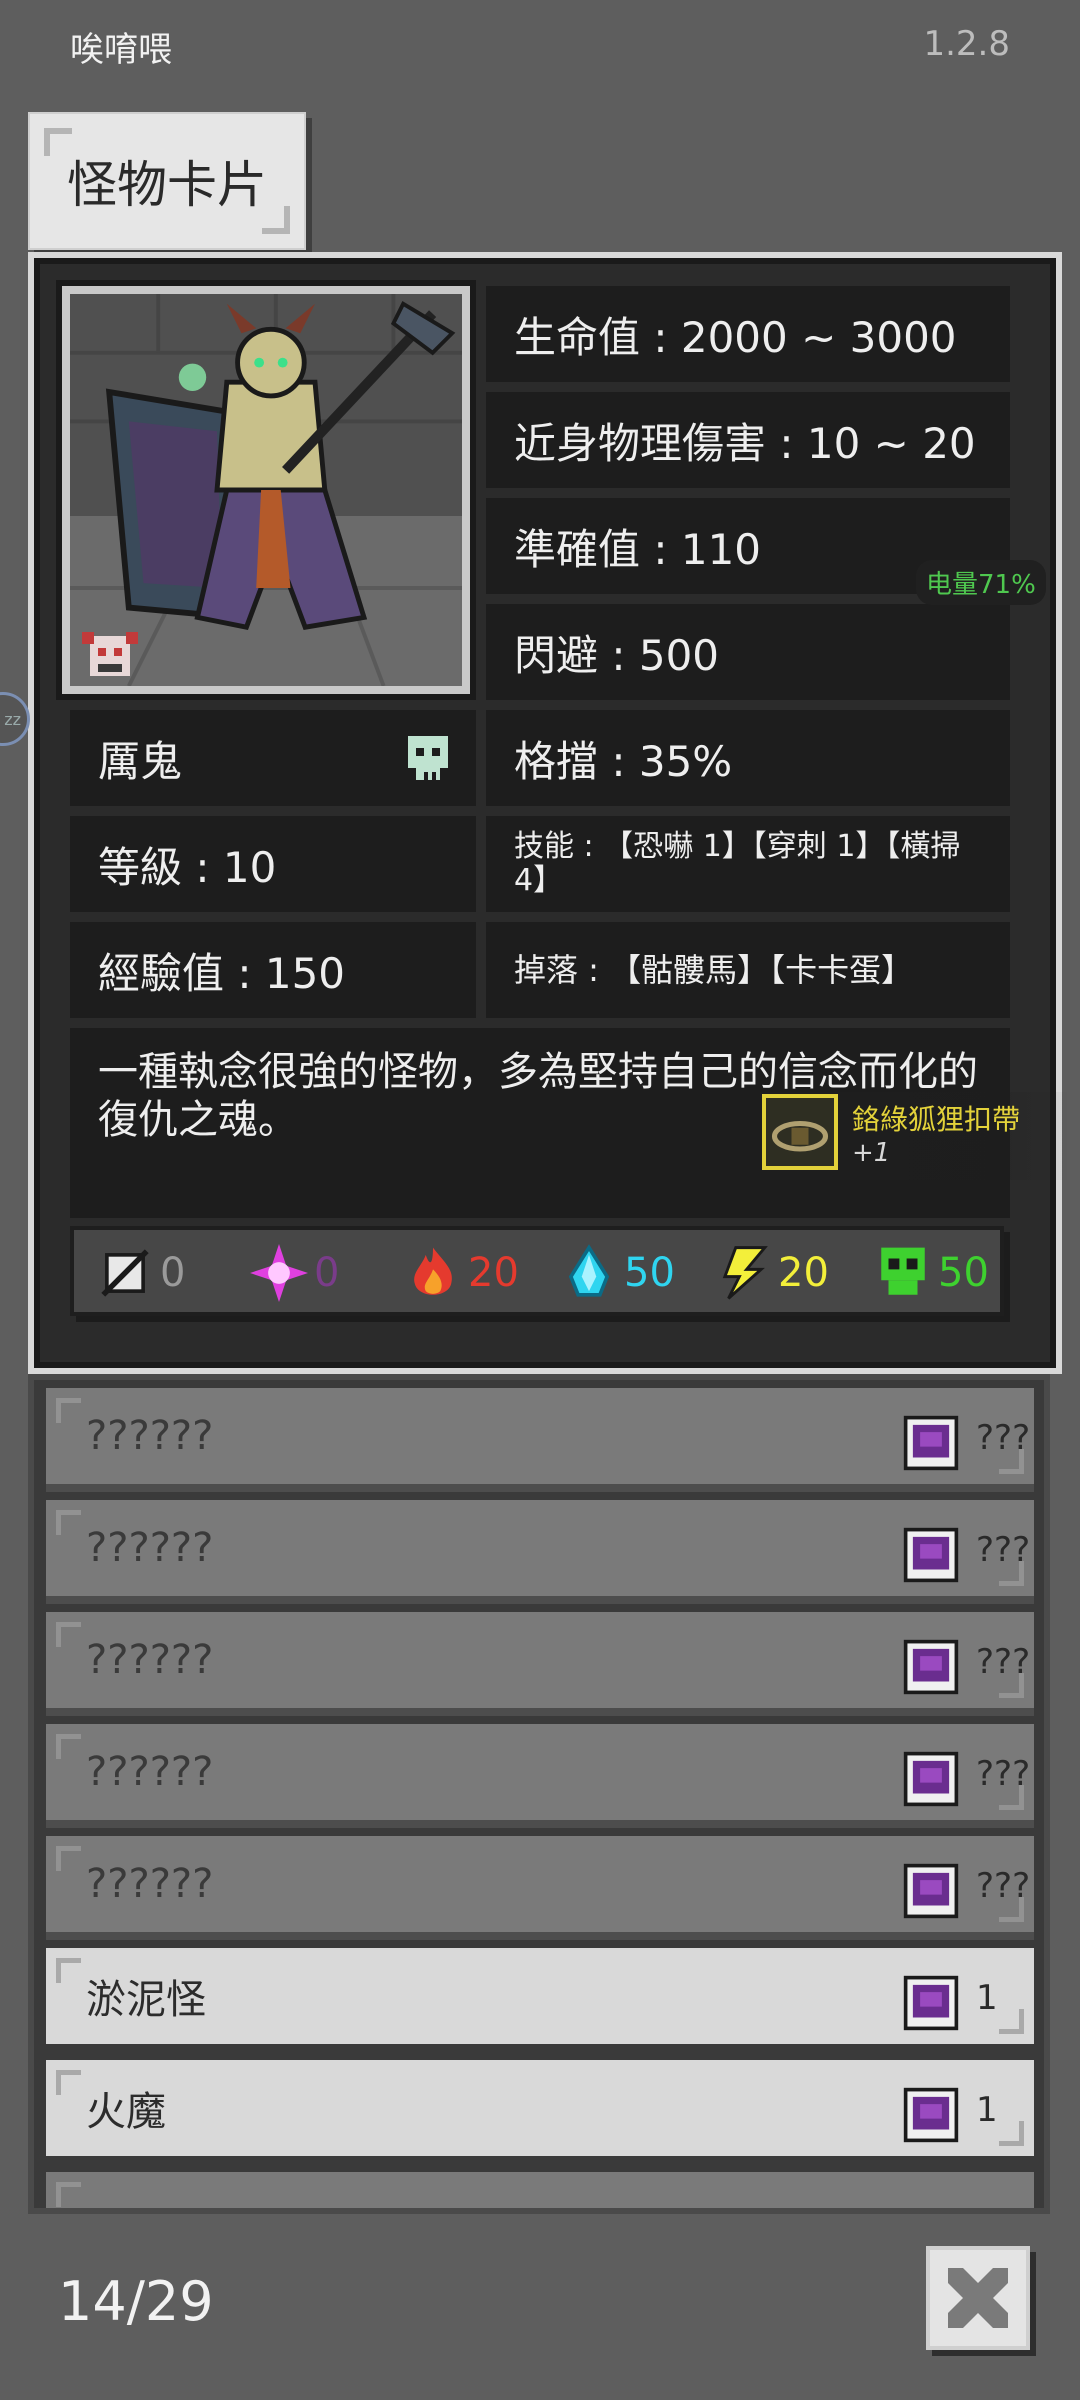  What do you see at coordinates (771, 1273) in the screenshot?
I see `resistance-lightning: 20` at bounding box center [771, 1273].